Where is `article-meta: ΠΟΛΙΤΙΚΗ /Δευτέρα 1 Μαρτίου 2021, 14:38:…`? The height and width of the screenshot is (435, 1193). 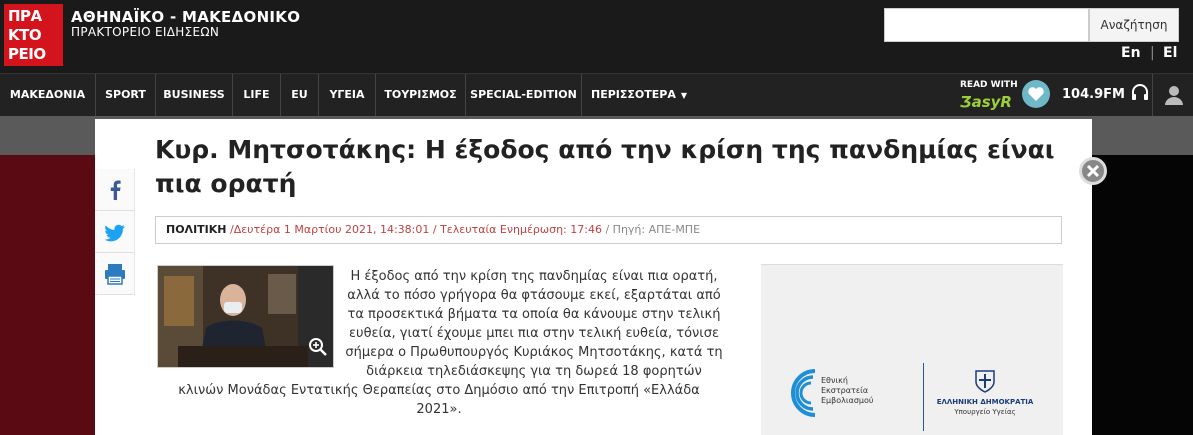 article-meta: ΠΟΛΙΤΙΚΗ /Δευτέρα 1 Μαρτίου 2021, 14:38:… is located at coordinates (608, 230).